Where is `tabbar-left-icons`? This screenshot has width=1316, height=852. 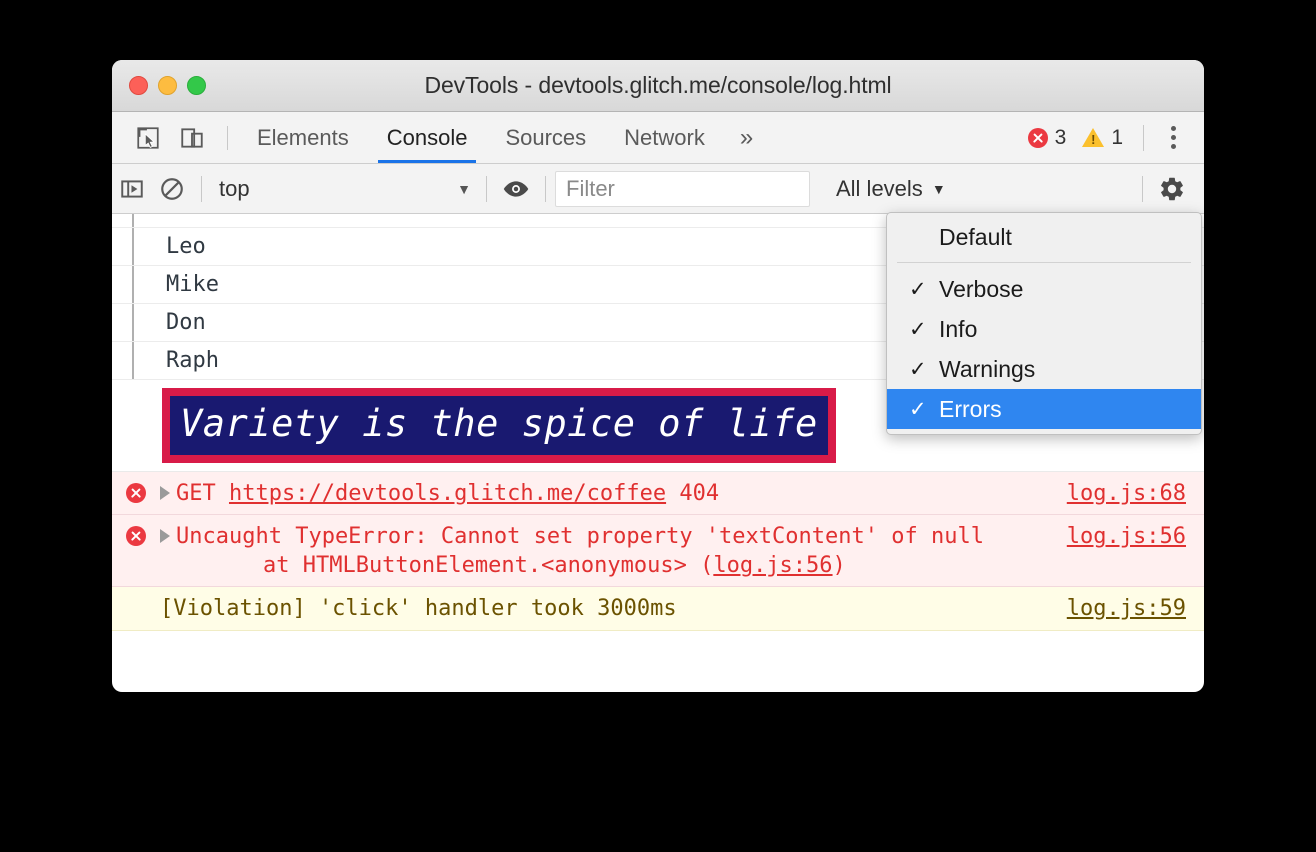
tabbar-left-icons is located at coordinates (175, 138).